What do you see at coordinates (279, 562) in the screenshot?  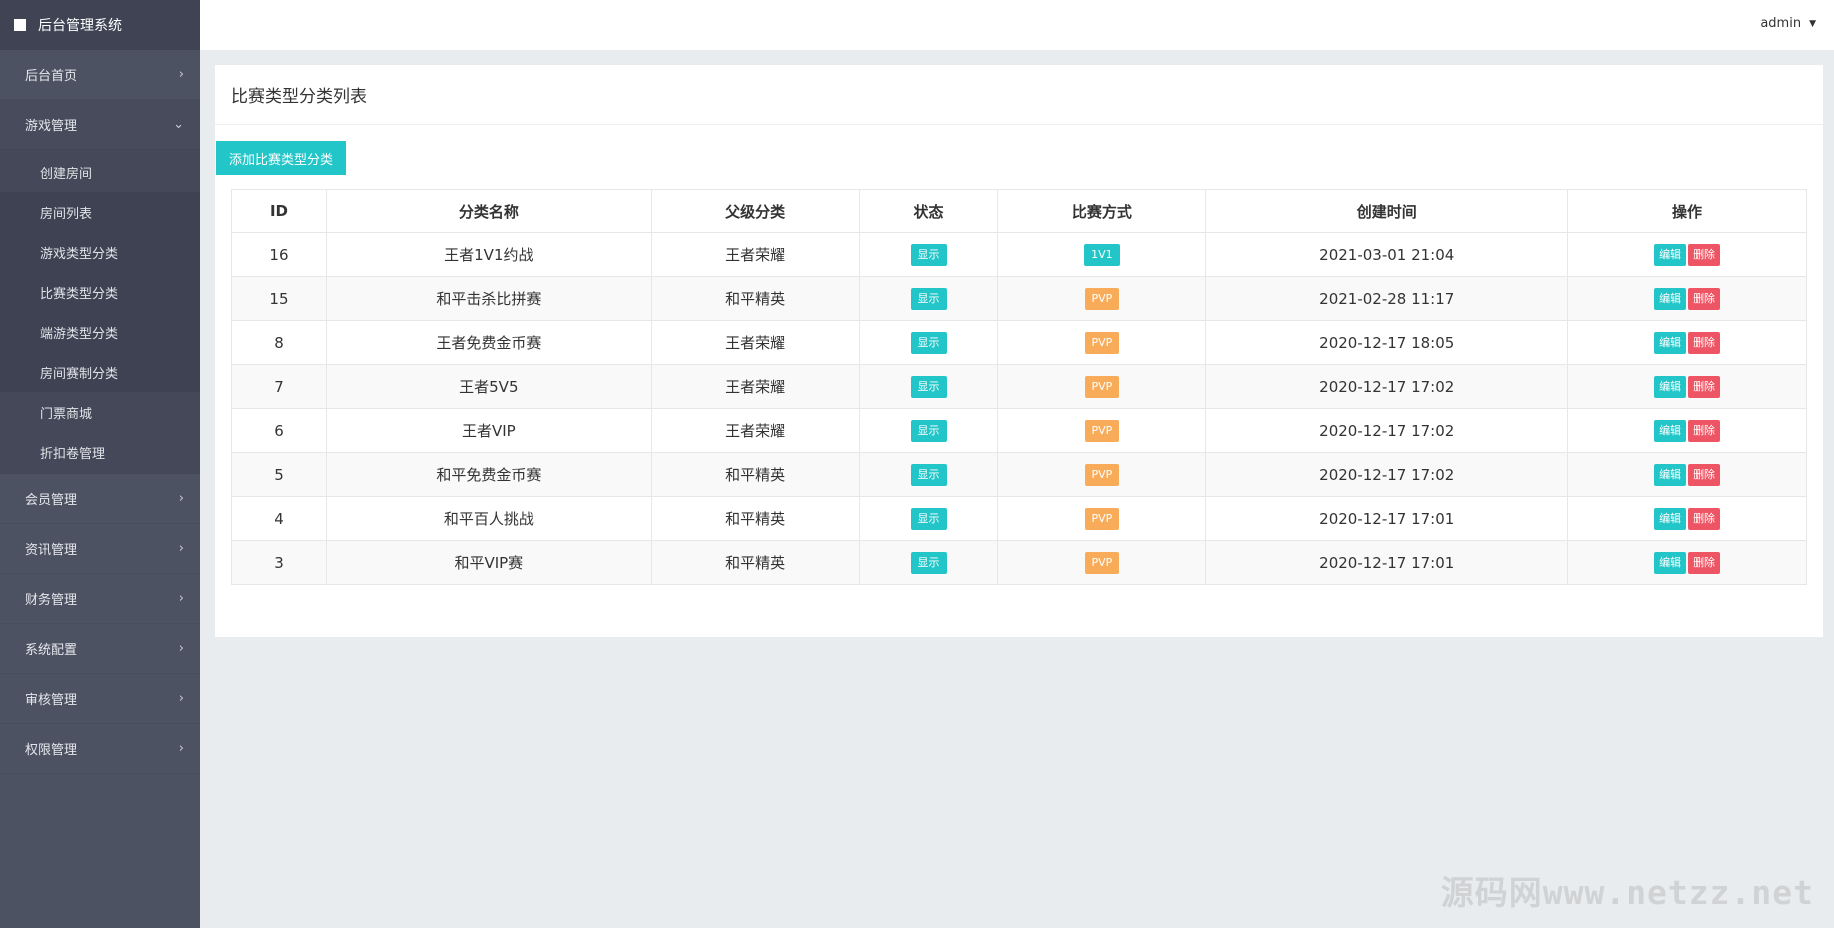 I see `cell-id: 3` at bounding box center [279, 562].